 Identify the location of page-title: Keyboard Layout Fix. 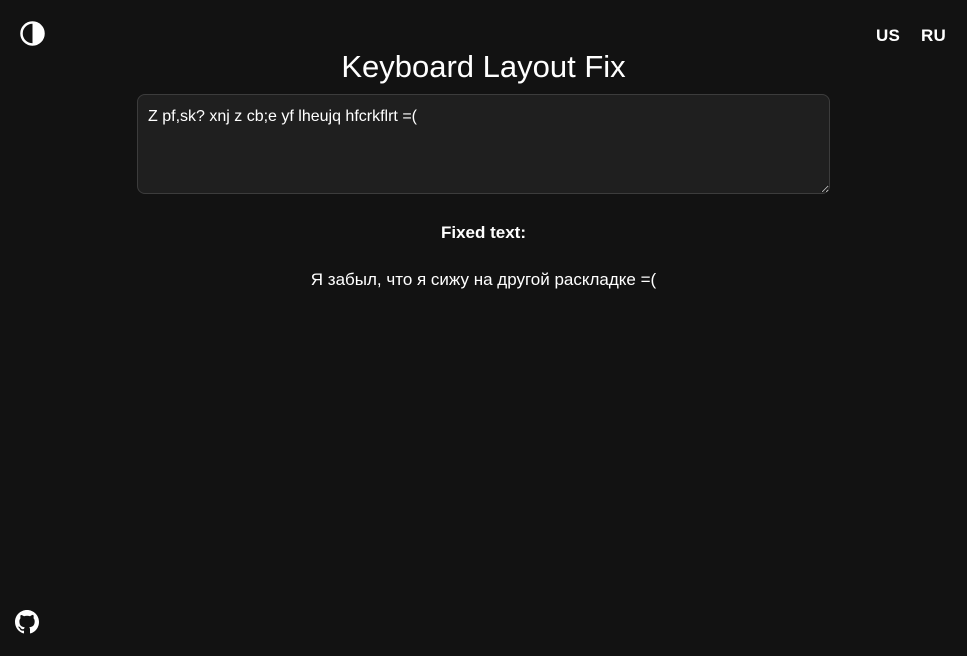
(483, 66).